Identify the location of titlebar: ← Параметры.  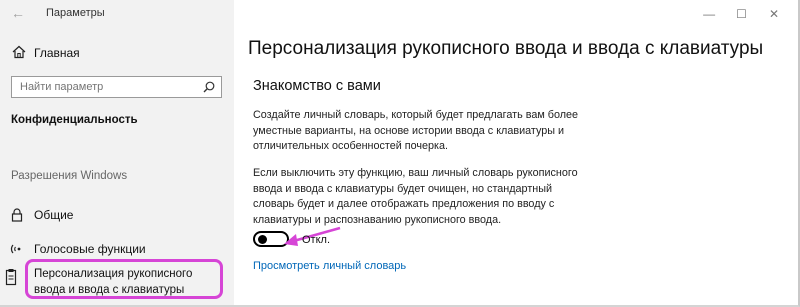
(117, 13).